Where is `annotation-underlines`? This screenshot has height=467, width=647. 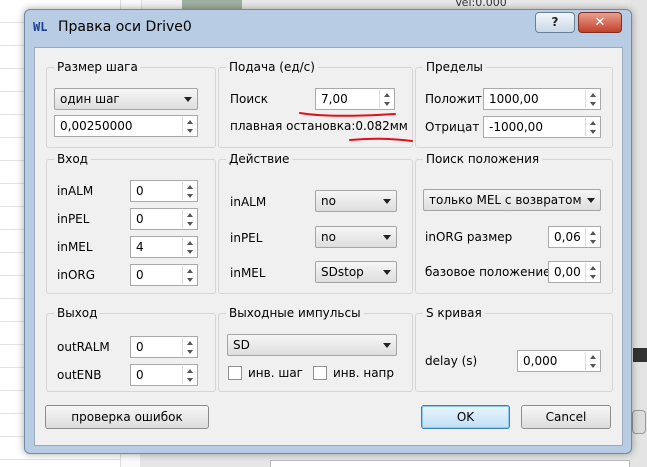
annotation-underlines is located at coordinates (356, 127).